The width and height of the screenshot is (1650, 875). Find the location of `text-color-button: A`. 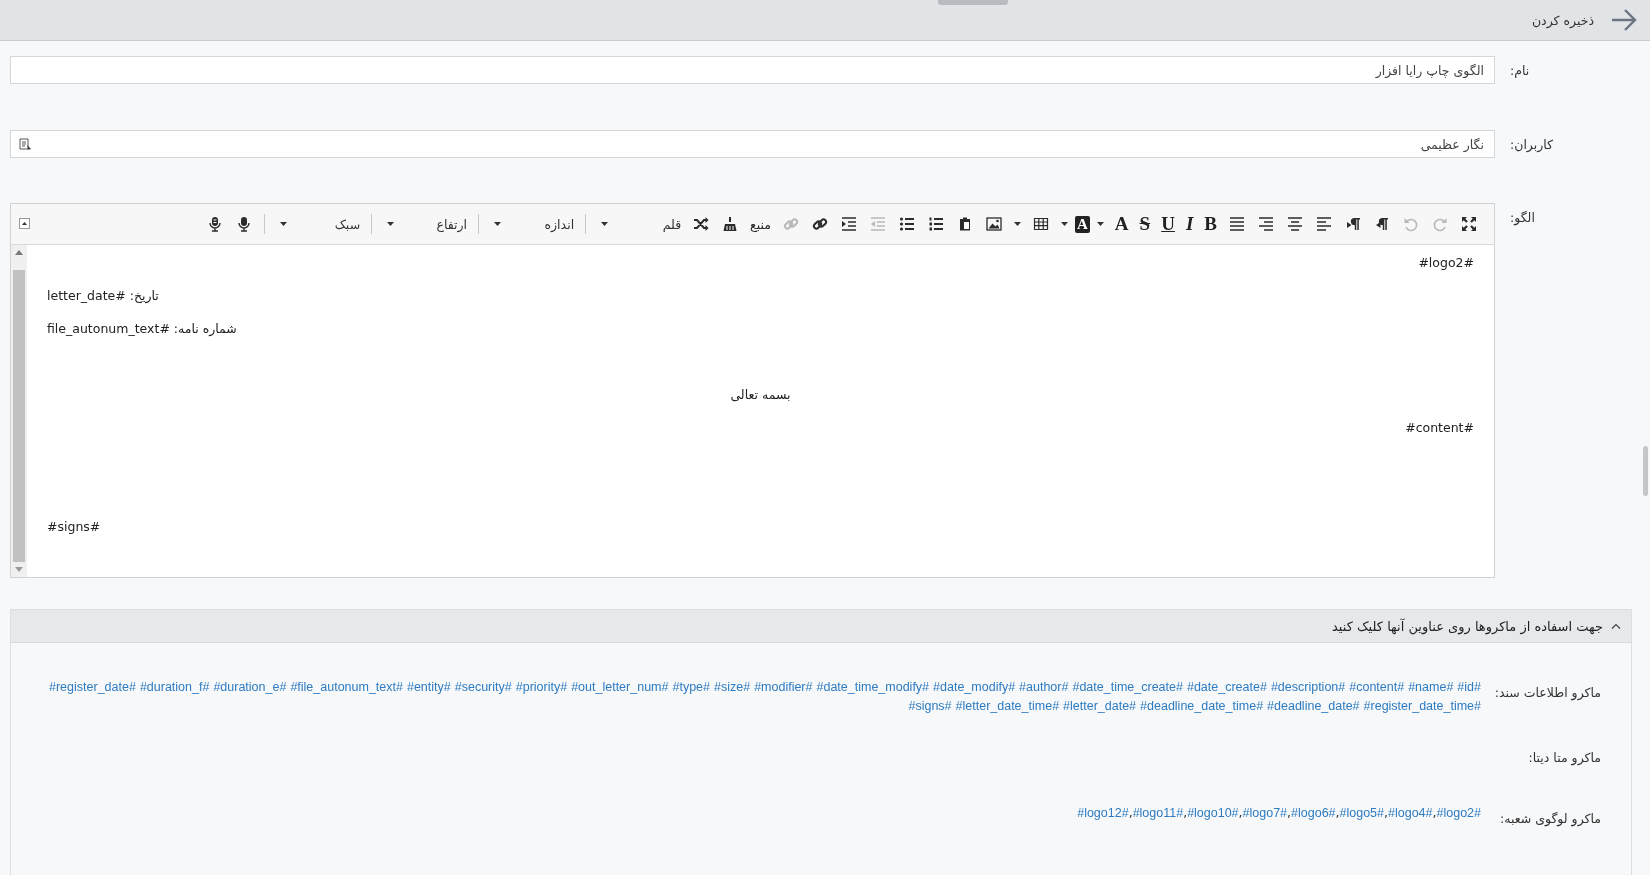

text-color-button: A is located at coordinates (1121, 224).